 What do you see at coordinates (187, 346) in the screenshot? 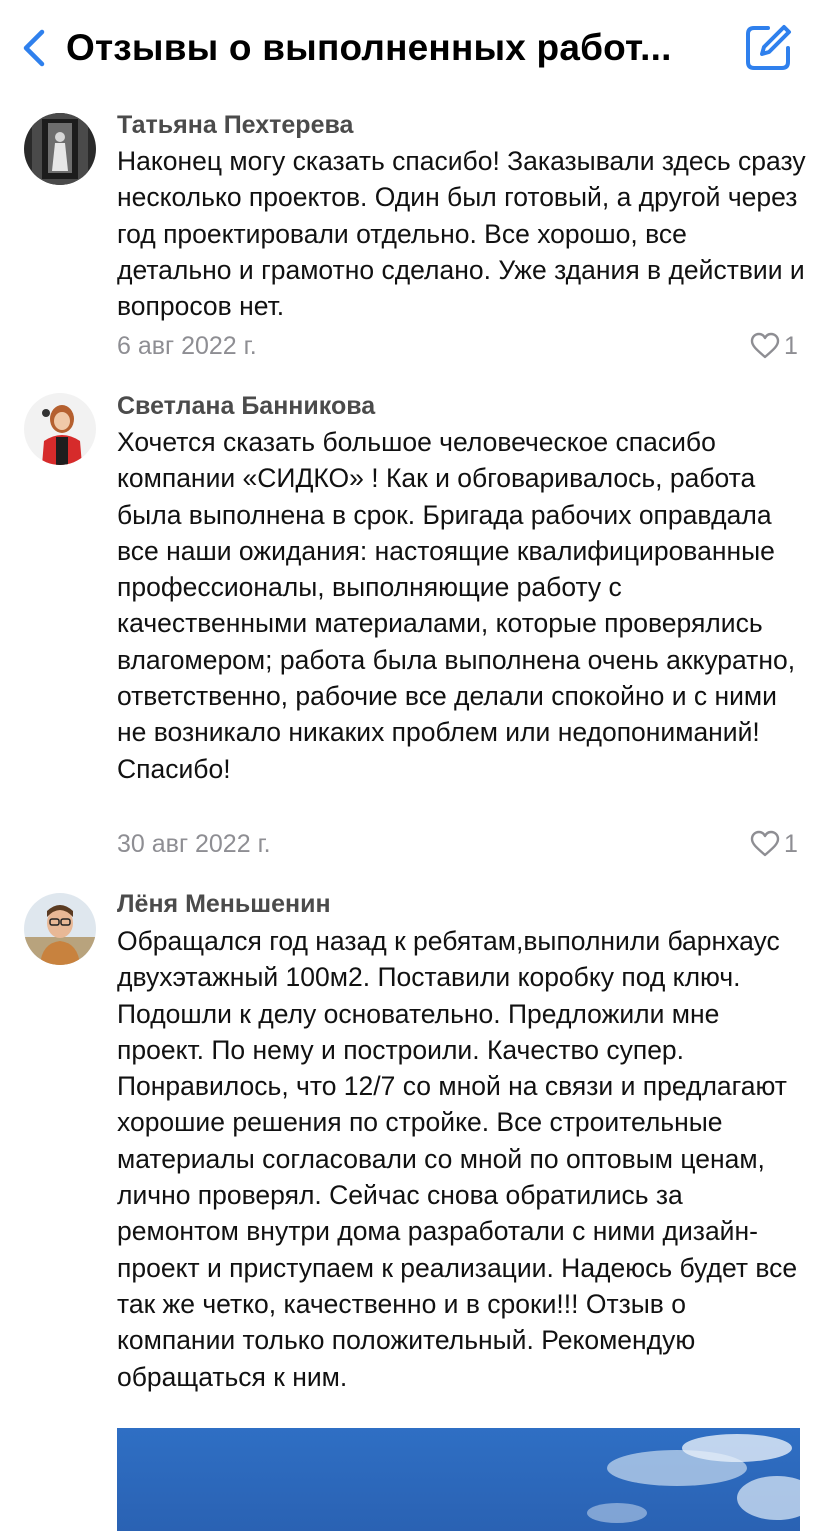
I see `review-date: 6 авг 2022 г.` at bounding box center [187, 346].